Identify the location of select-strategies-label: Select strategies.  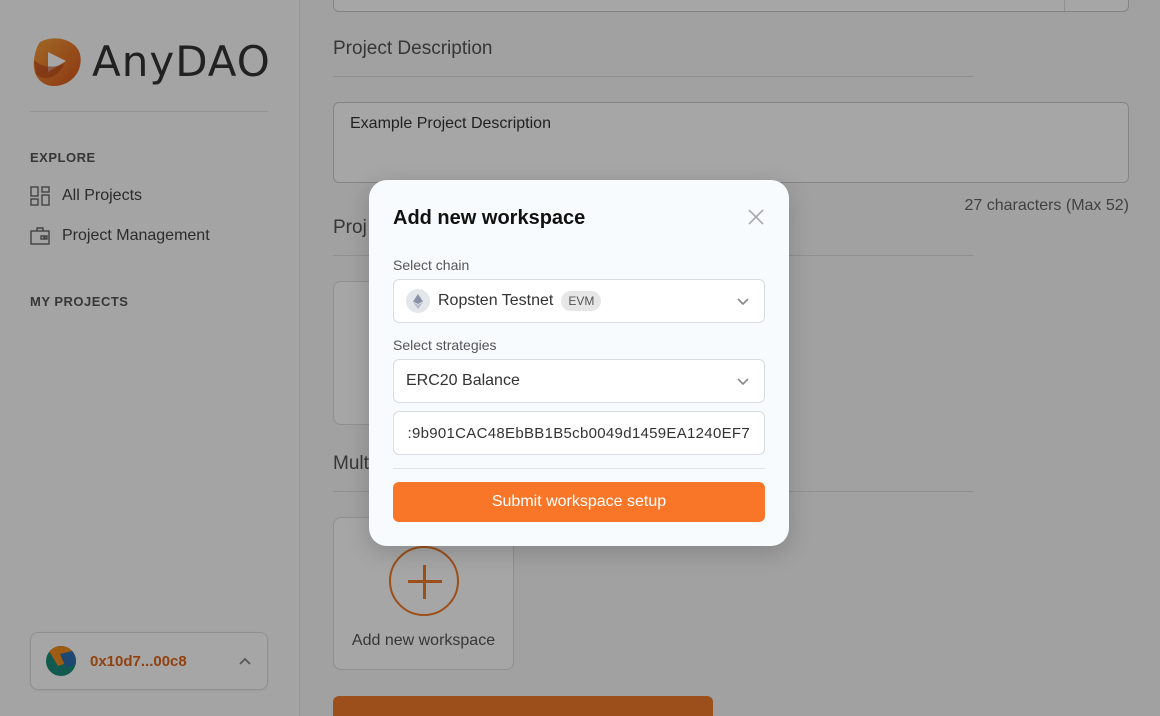
(445, 345).